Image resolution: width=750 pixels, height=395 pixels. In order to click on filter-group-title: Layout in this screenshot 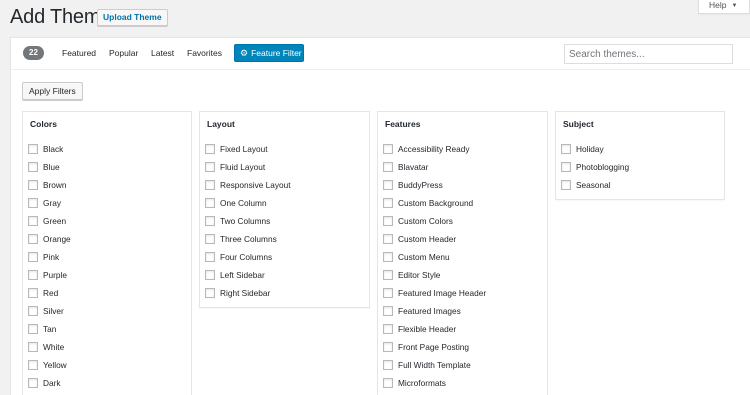, I will do `click(221, 124)`.